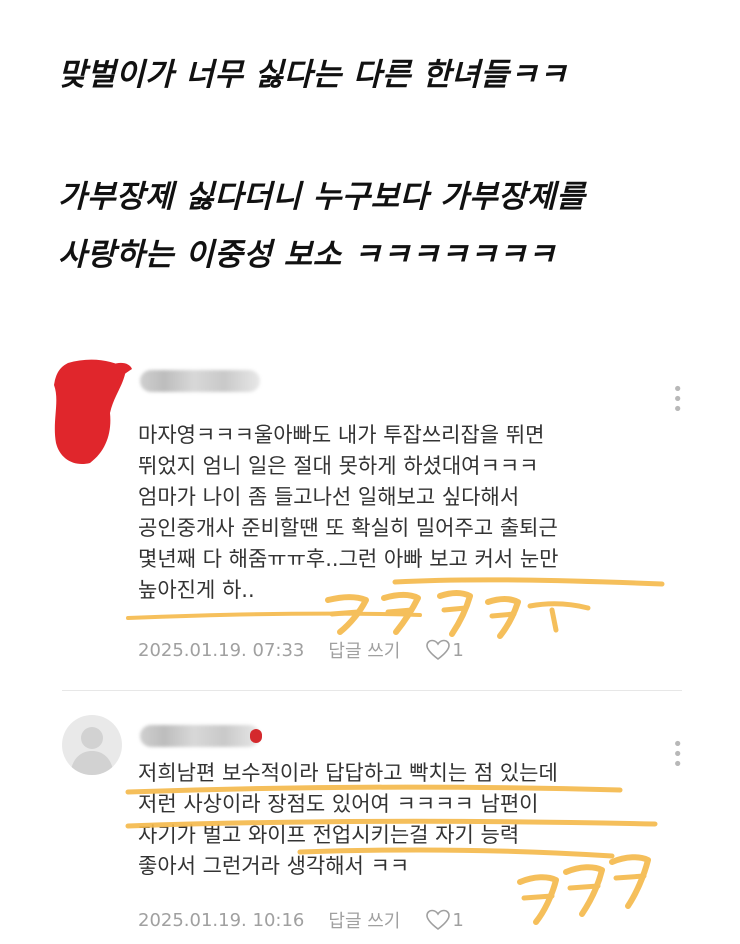 The height and width of the screenshot is (944, 740). I want to click on comment-text-line: 마자영ㅋㅋㅋ울아빠도 내가 투잡쓰리잡을 뛰면, so click(341, 435).